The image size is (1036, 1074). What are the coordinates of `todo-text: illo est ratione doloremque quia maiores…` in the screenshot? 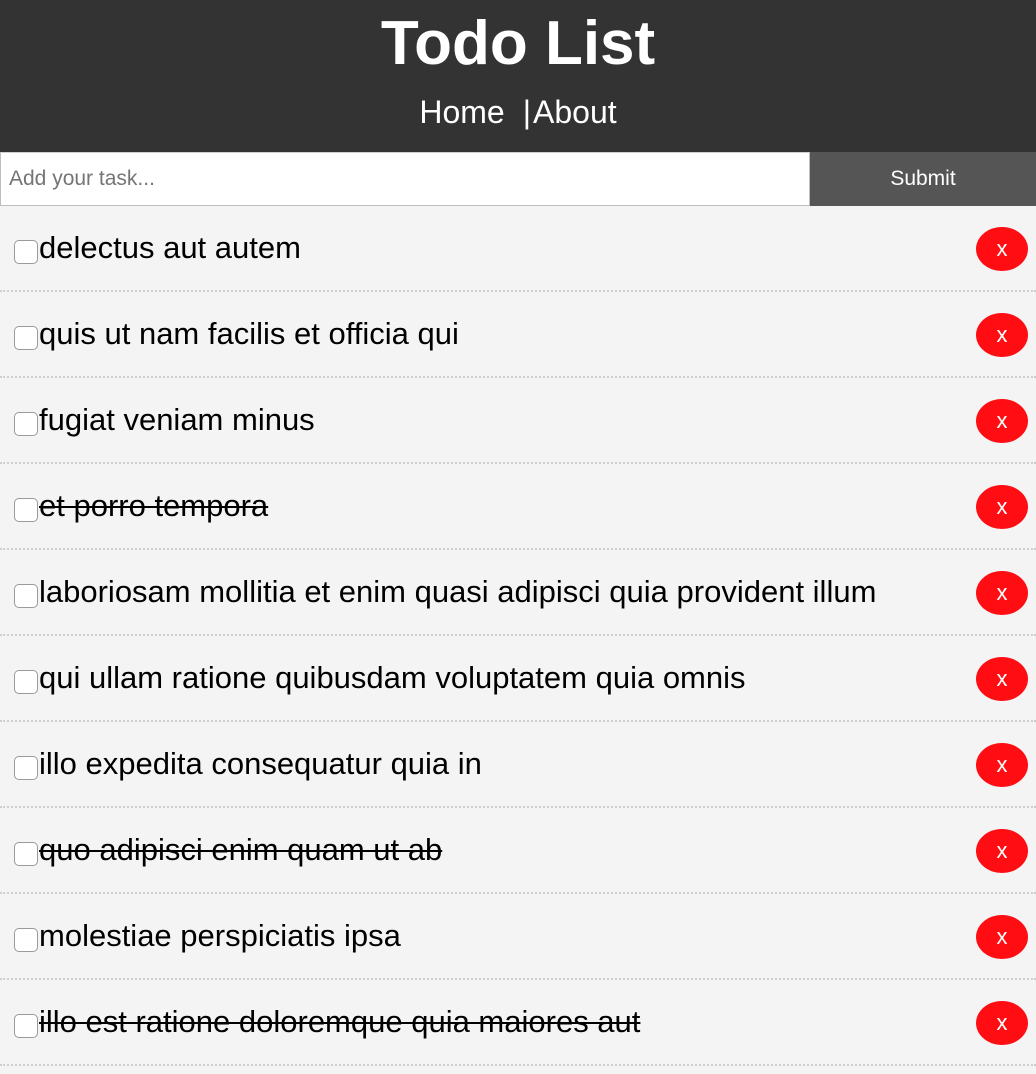 It's located at (340, 1021).